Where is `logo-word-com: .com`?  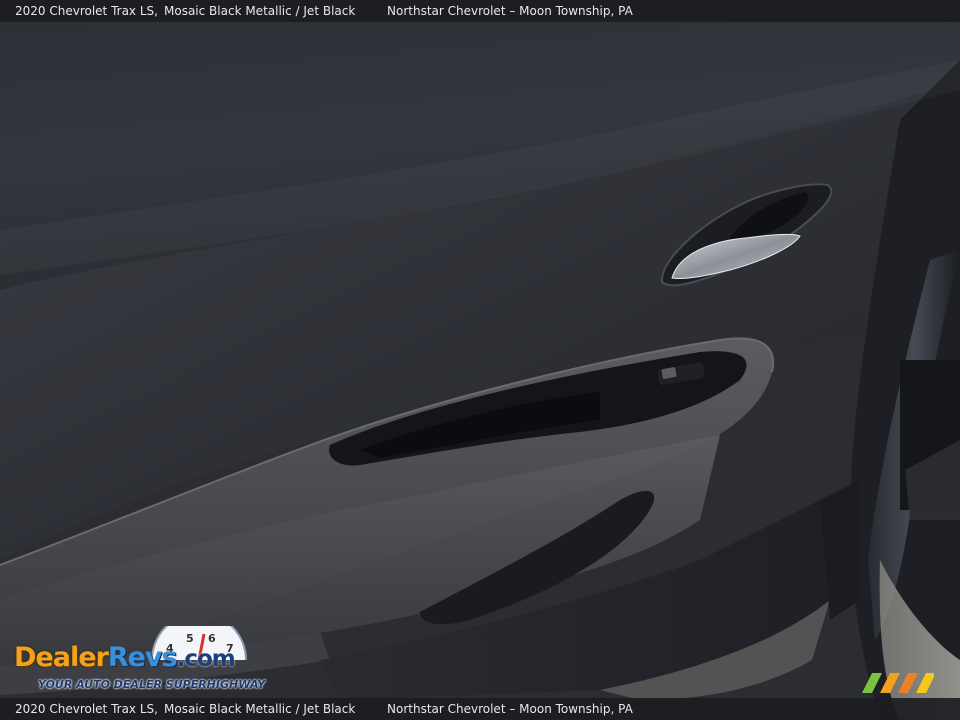 logo-word-com: .com is located at coordinates (206, 659).